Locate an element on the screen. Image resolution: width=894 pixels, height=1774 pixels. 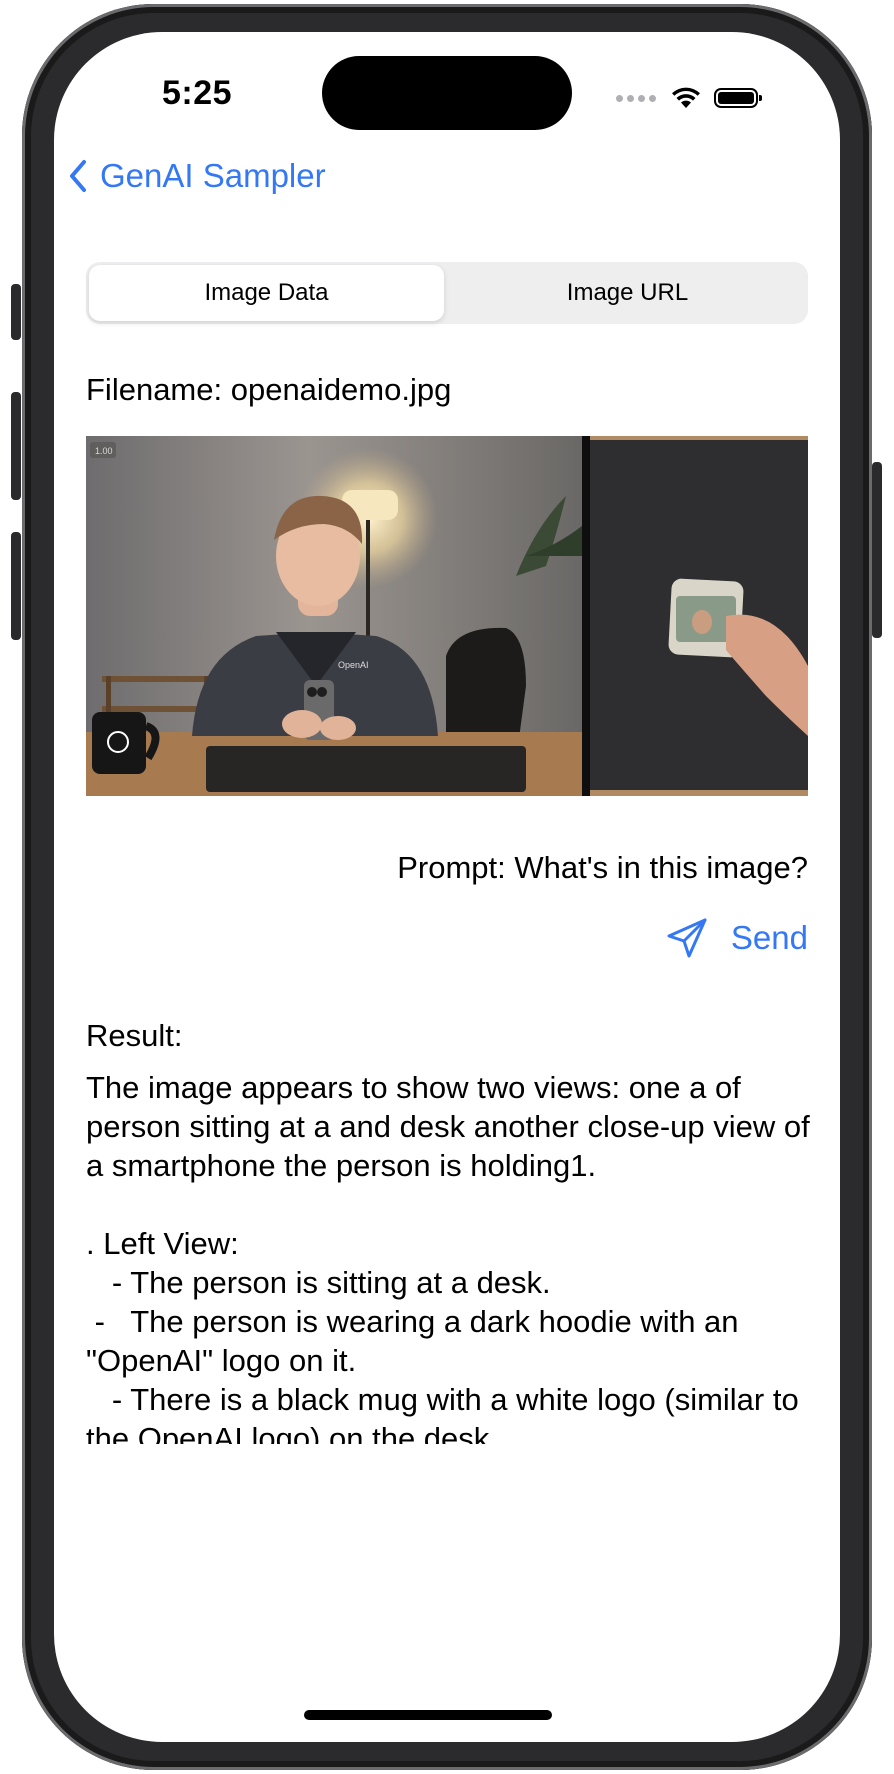
send-button-label: Send is located at coordinates (769, 937).